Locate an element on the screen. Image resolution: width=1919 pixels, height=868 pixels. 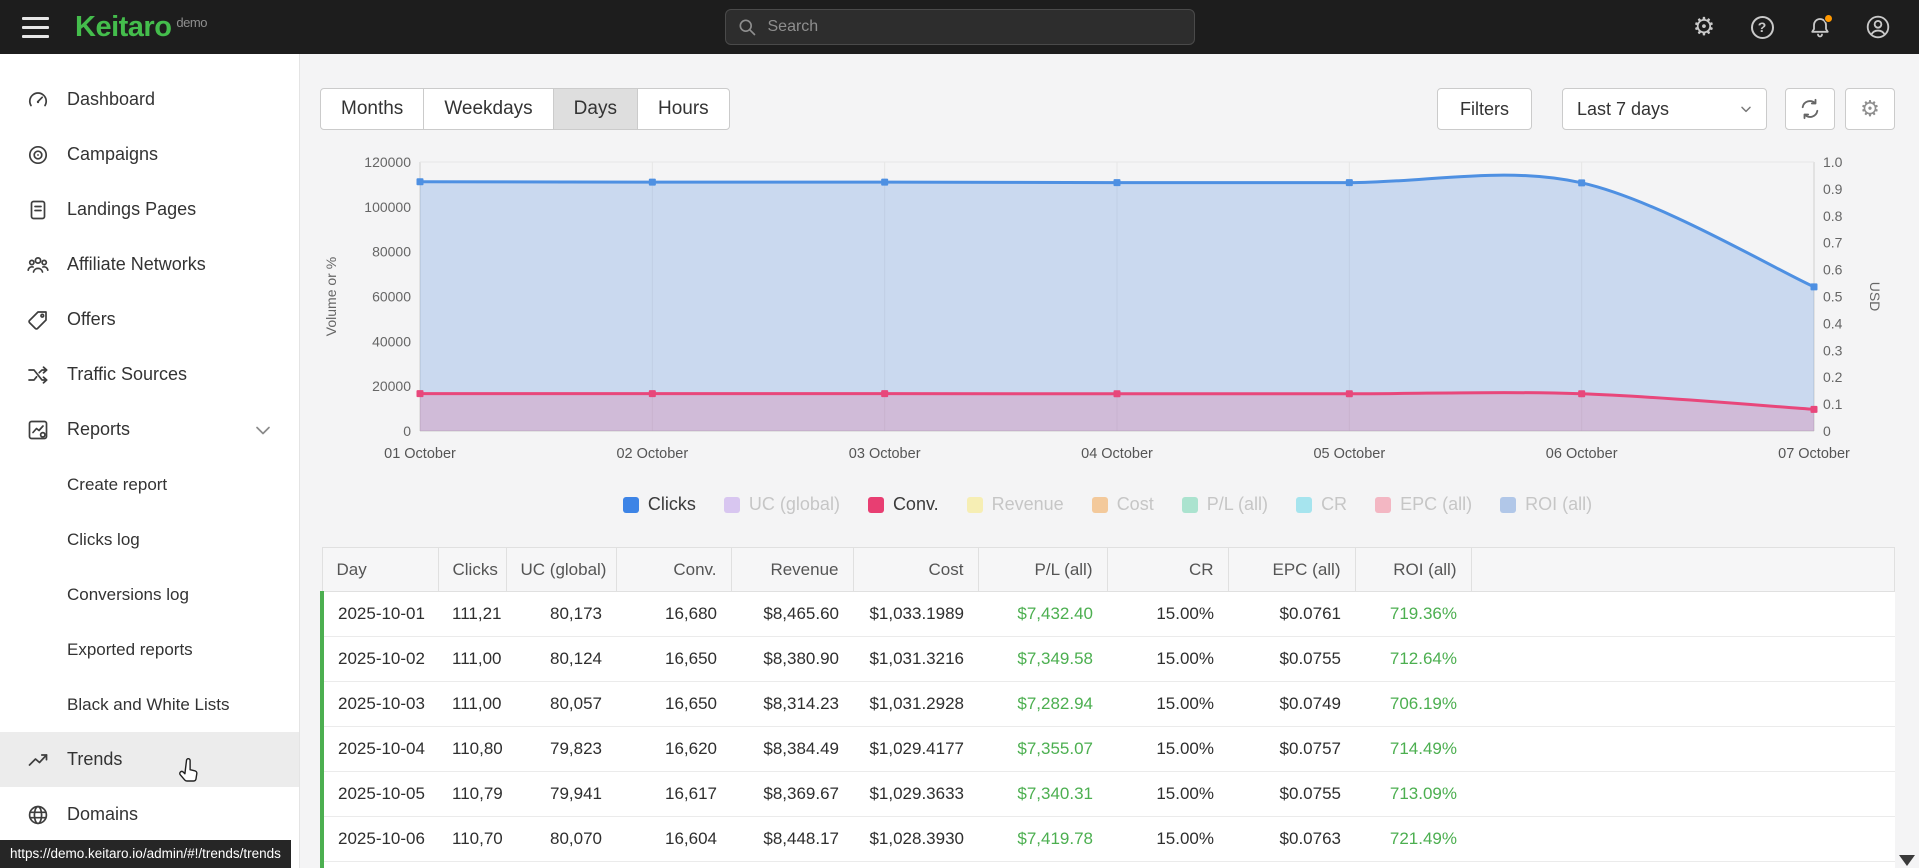
cell-value: $8,314.23 is located at coordinates (792, 704).